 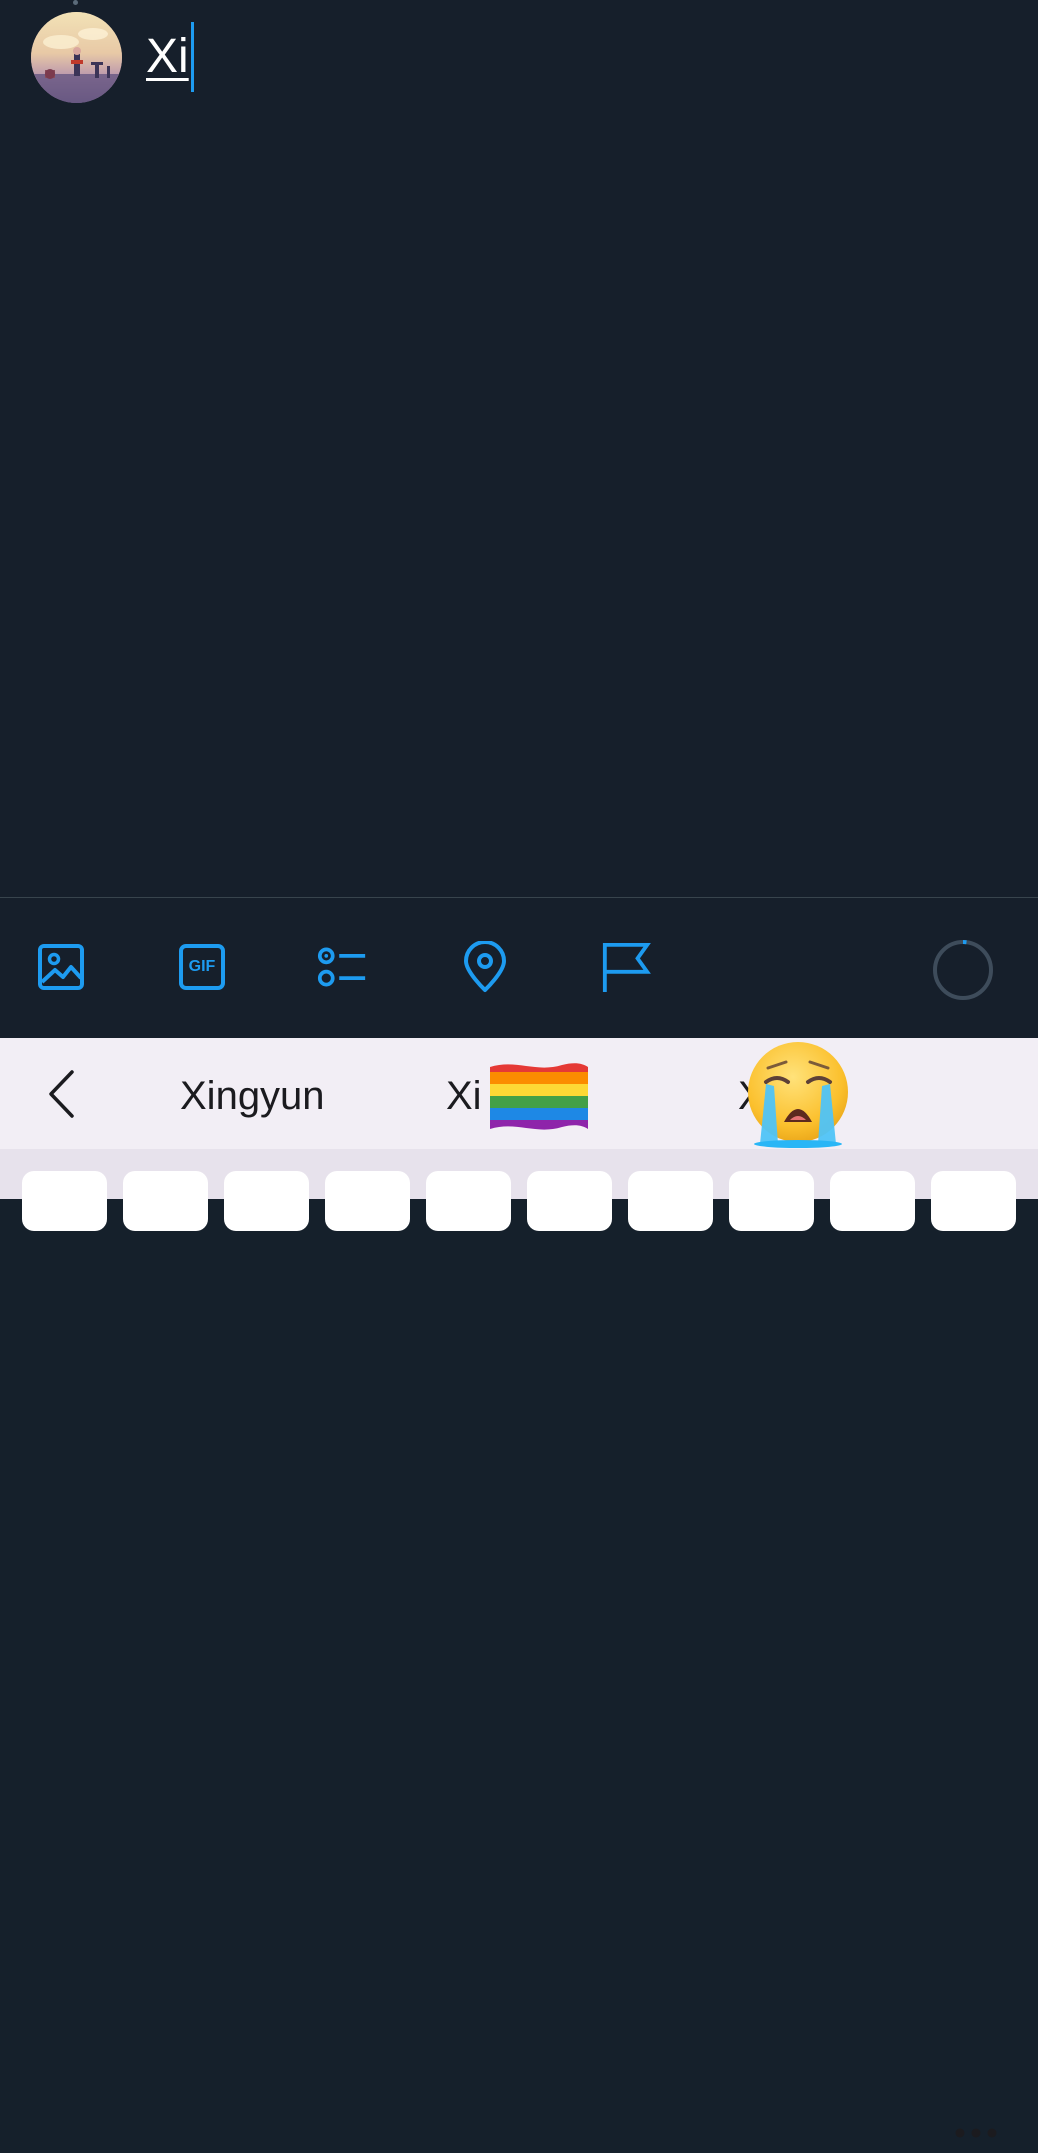 I want to click on typed-text: Xi, so click(x=167, y=56).